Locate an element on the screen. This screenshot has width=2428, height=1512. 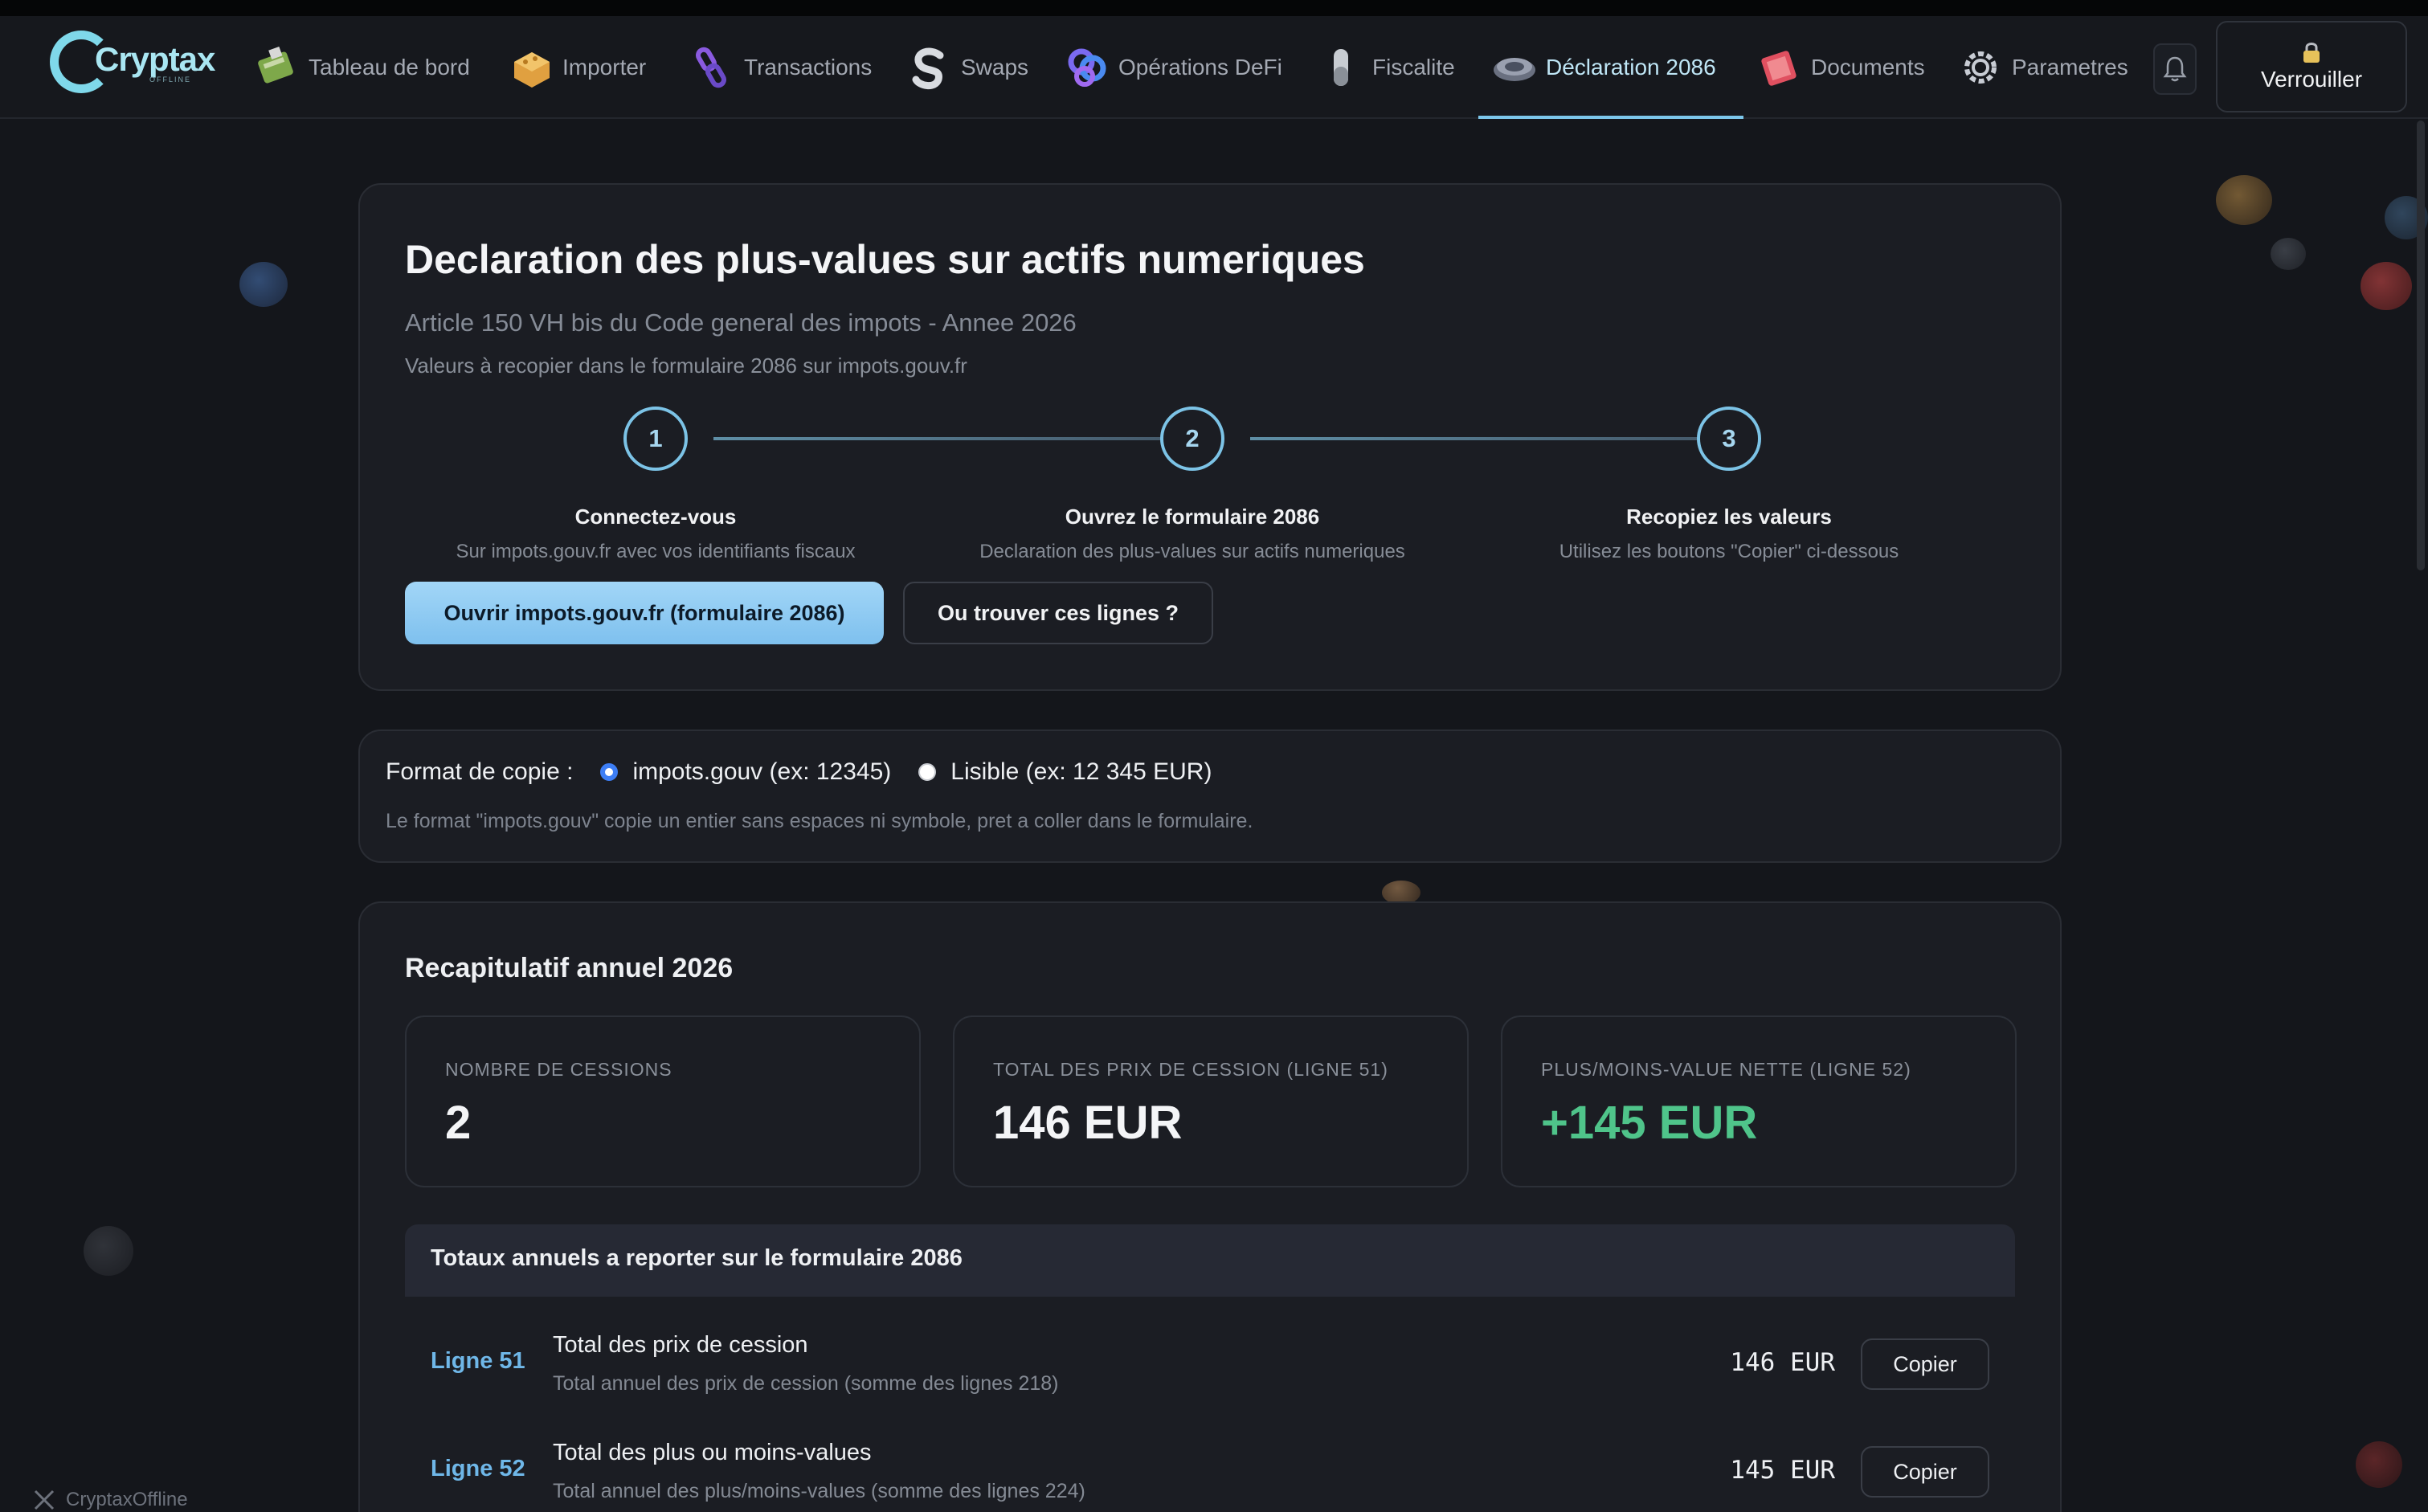
declaration-icon is located at coordinates (1514, 69).